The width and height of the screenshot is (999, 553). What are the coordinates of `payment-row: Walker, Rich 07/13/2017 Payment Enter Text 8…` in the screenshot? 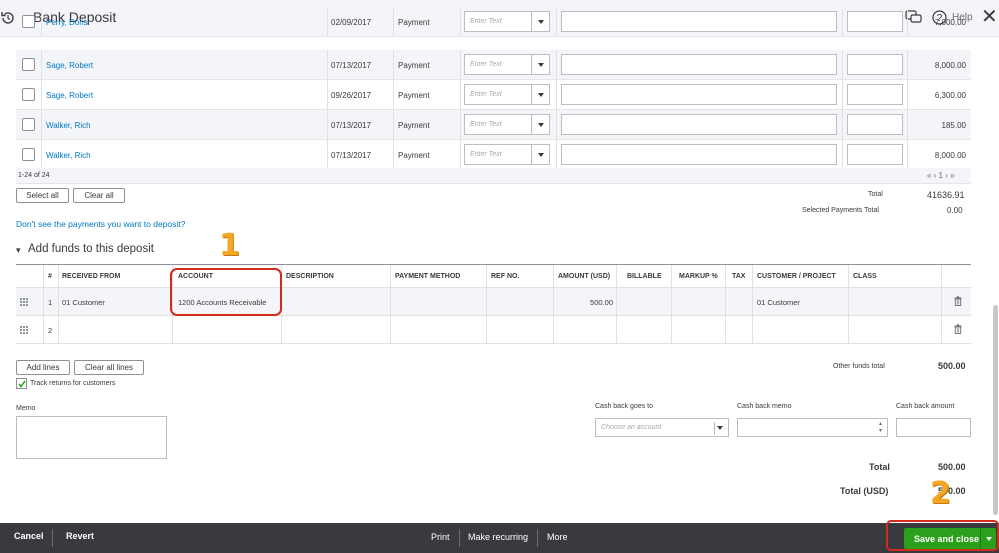 It's located at (493, 155).